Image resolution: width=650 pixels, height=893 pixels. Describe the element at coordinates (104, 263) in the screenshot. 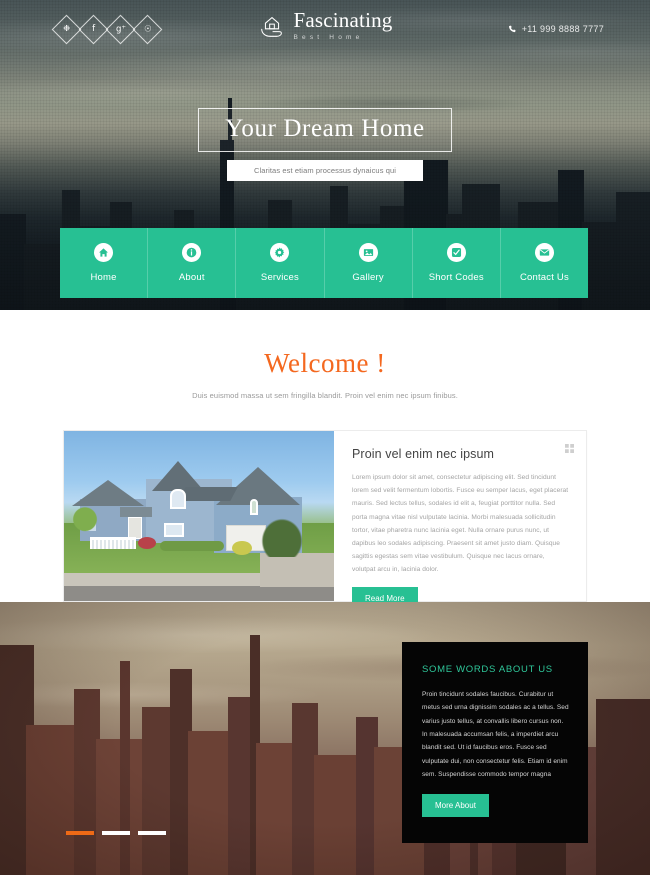

I see `nav-item-home: Home` at that location.